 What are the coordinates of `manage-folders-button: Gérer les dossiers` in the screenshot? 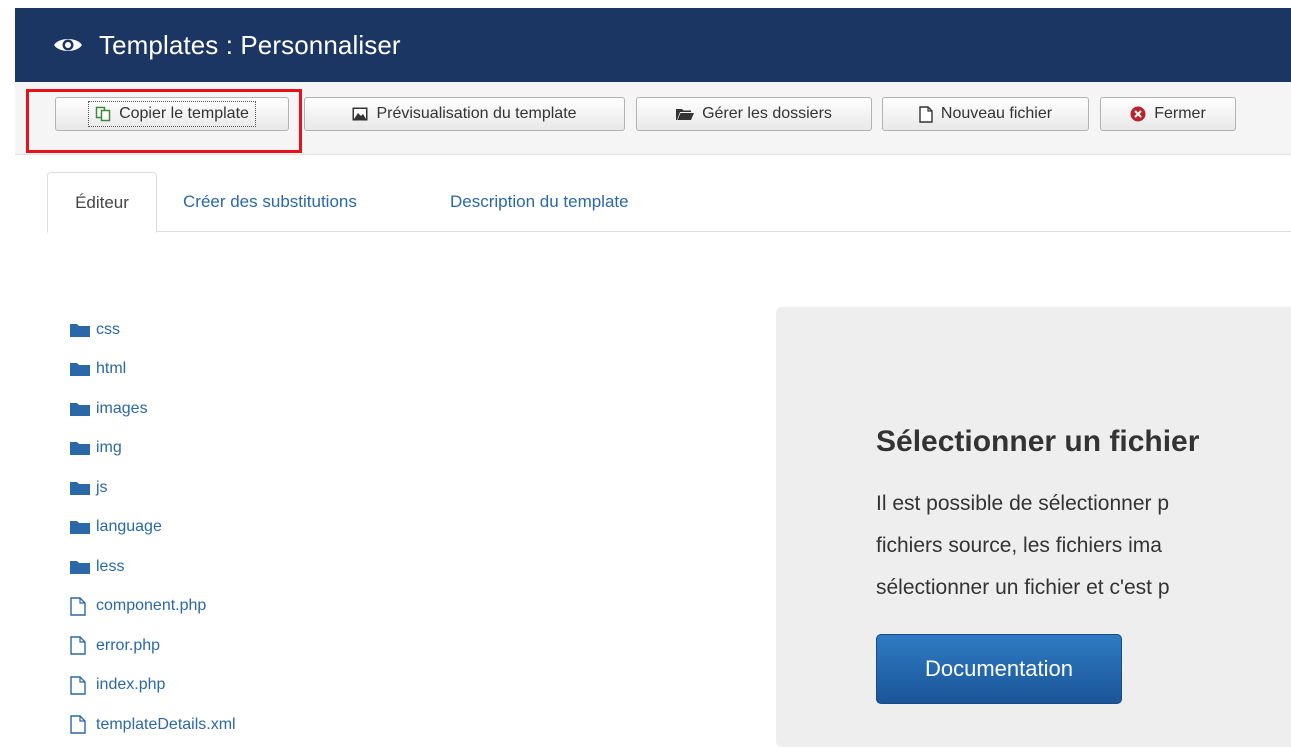 It's located at (754, 114).